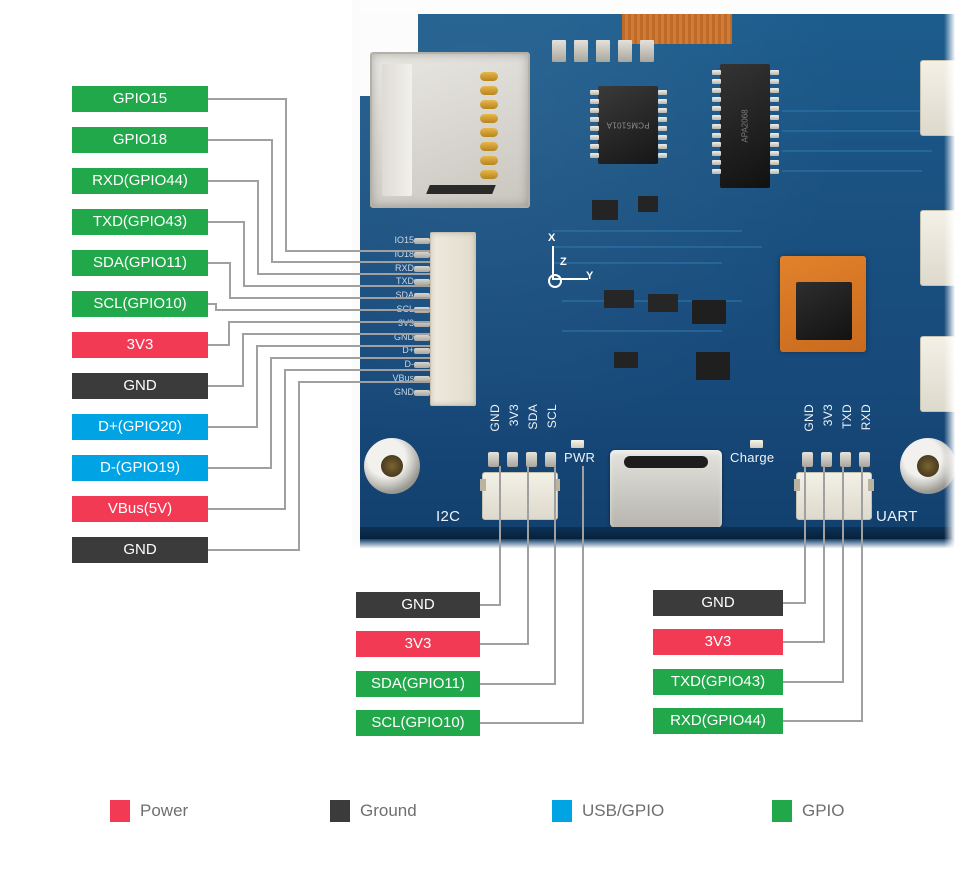 The height and width of the screenshot is (873, 960). I want to click on legend-swatch-ground, so click(340, 811).